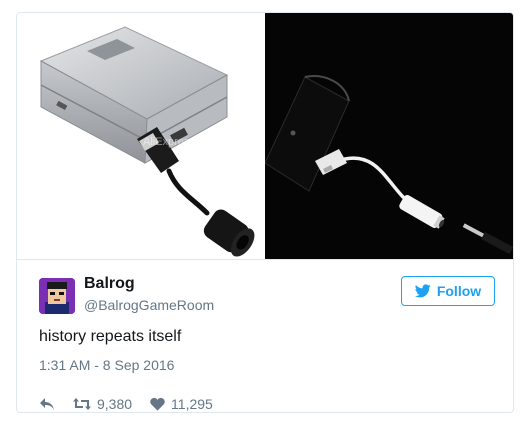  I want to click on reply-icon, so click(47, 404).